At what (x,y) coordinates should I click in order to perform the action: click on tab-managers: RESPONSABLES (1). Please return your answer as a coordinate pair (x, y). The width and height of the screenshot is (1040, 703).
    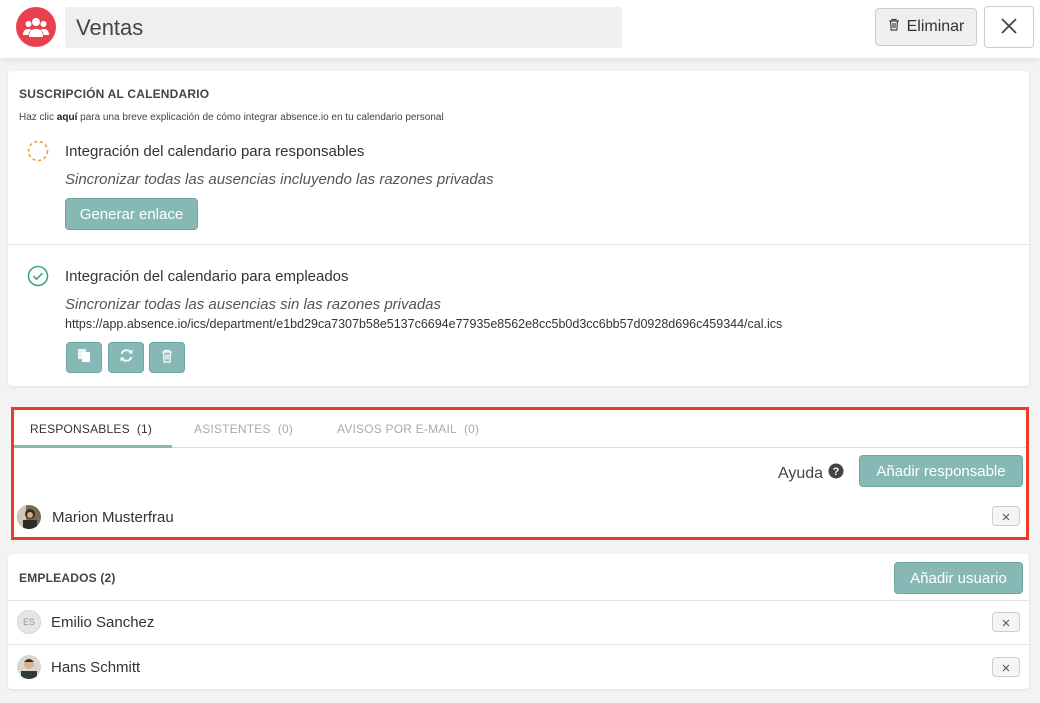
    Looking at the image, I should click on (91, 429).